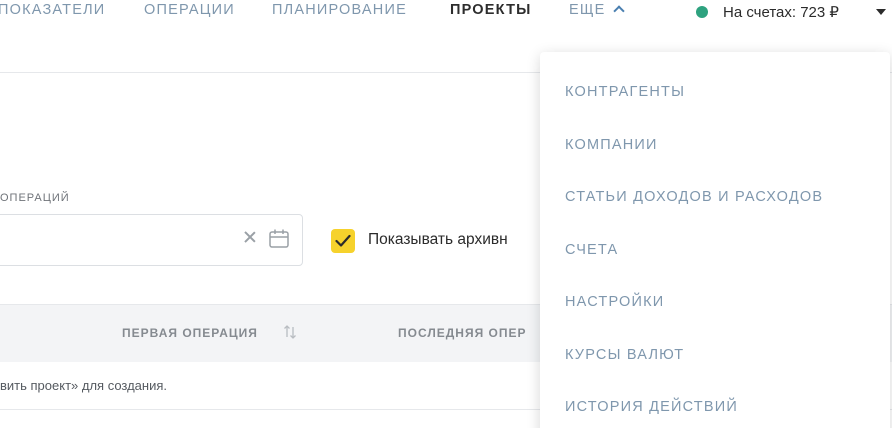  Describe the element at coordinates (190, 333) in the screenshot. I see `column-first-operation: ПЕРВАЯ ОПЕРАЦИЯ` at that location.